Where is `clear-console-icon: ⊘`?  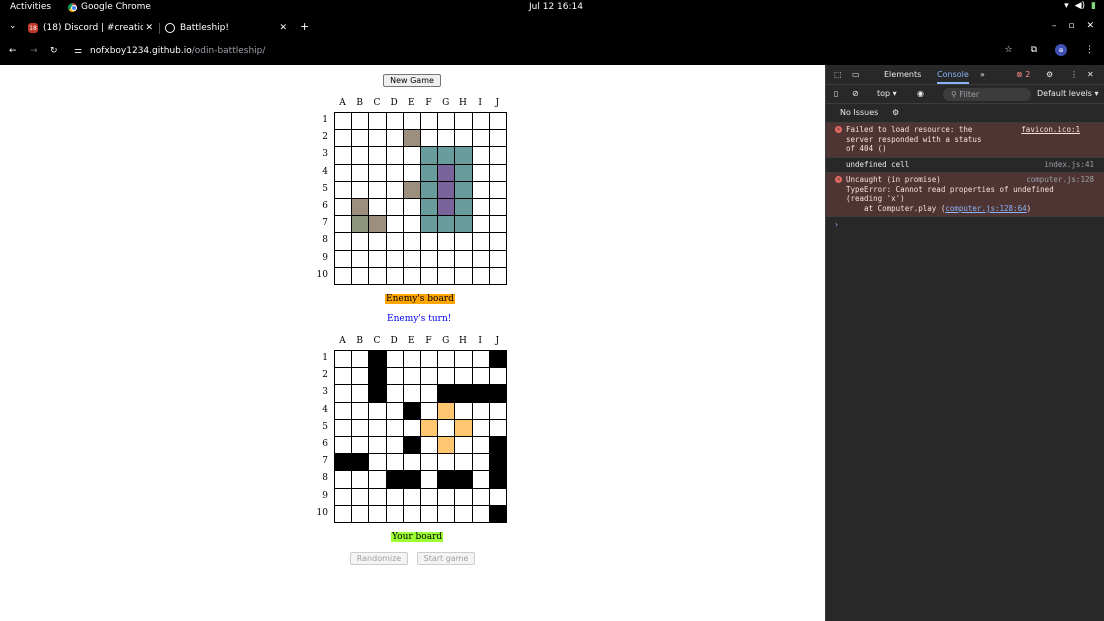
clear-console-icon: ⊘ is located at coordinates (855, 93).